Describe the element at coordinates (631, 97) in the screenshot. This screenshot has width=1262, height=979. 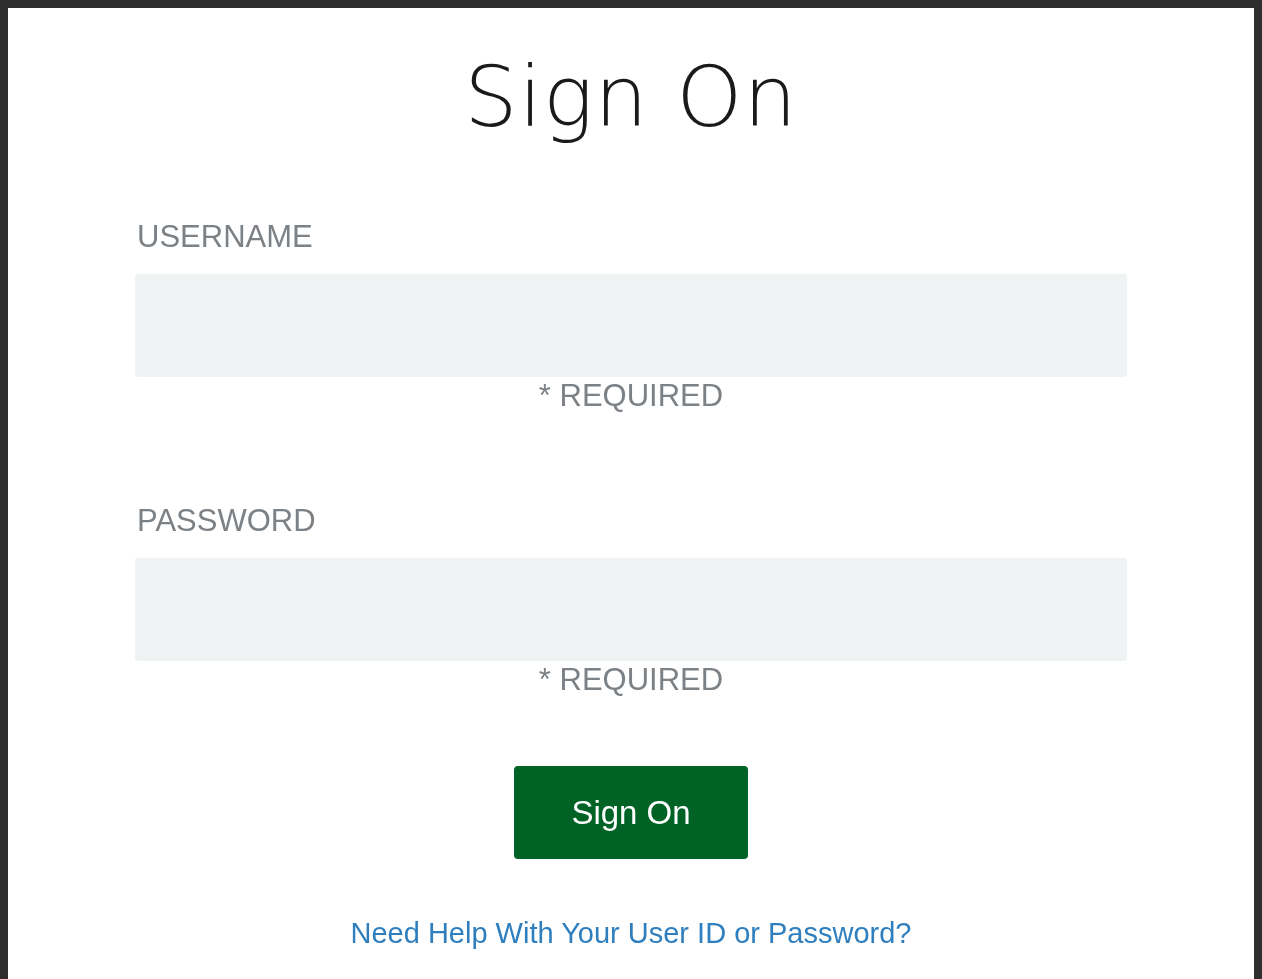
I see `page-title: Sign On` at that location.